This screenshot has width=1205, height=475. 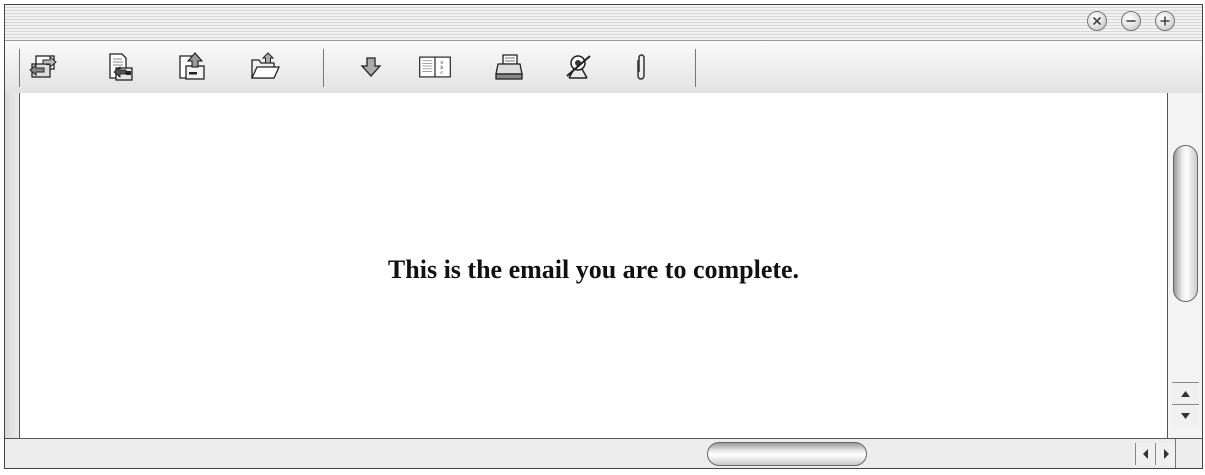 I want to click on message-body: This is the email you are to complete., so click(x=593, y=269).